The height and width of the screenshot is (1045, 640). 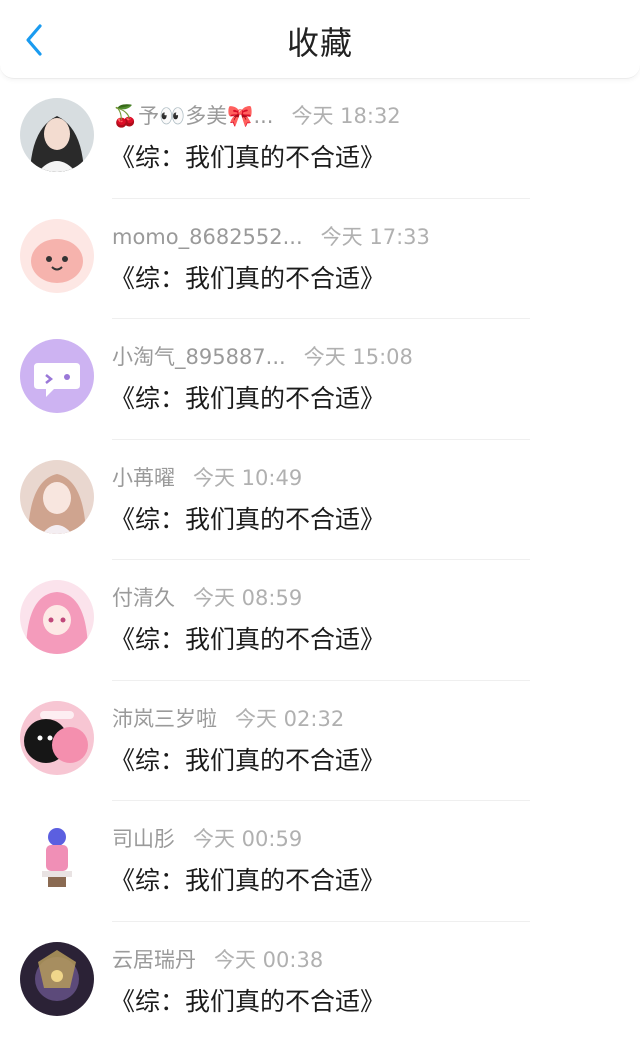 I want to click on list-item: 付清久 今天 08:59 《综：我们真的不合适》, so click(x=320, y=620).